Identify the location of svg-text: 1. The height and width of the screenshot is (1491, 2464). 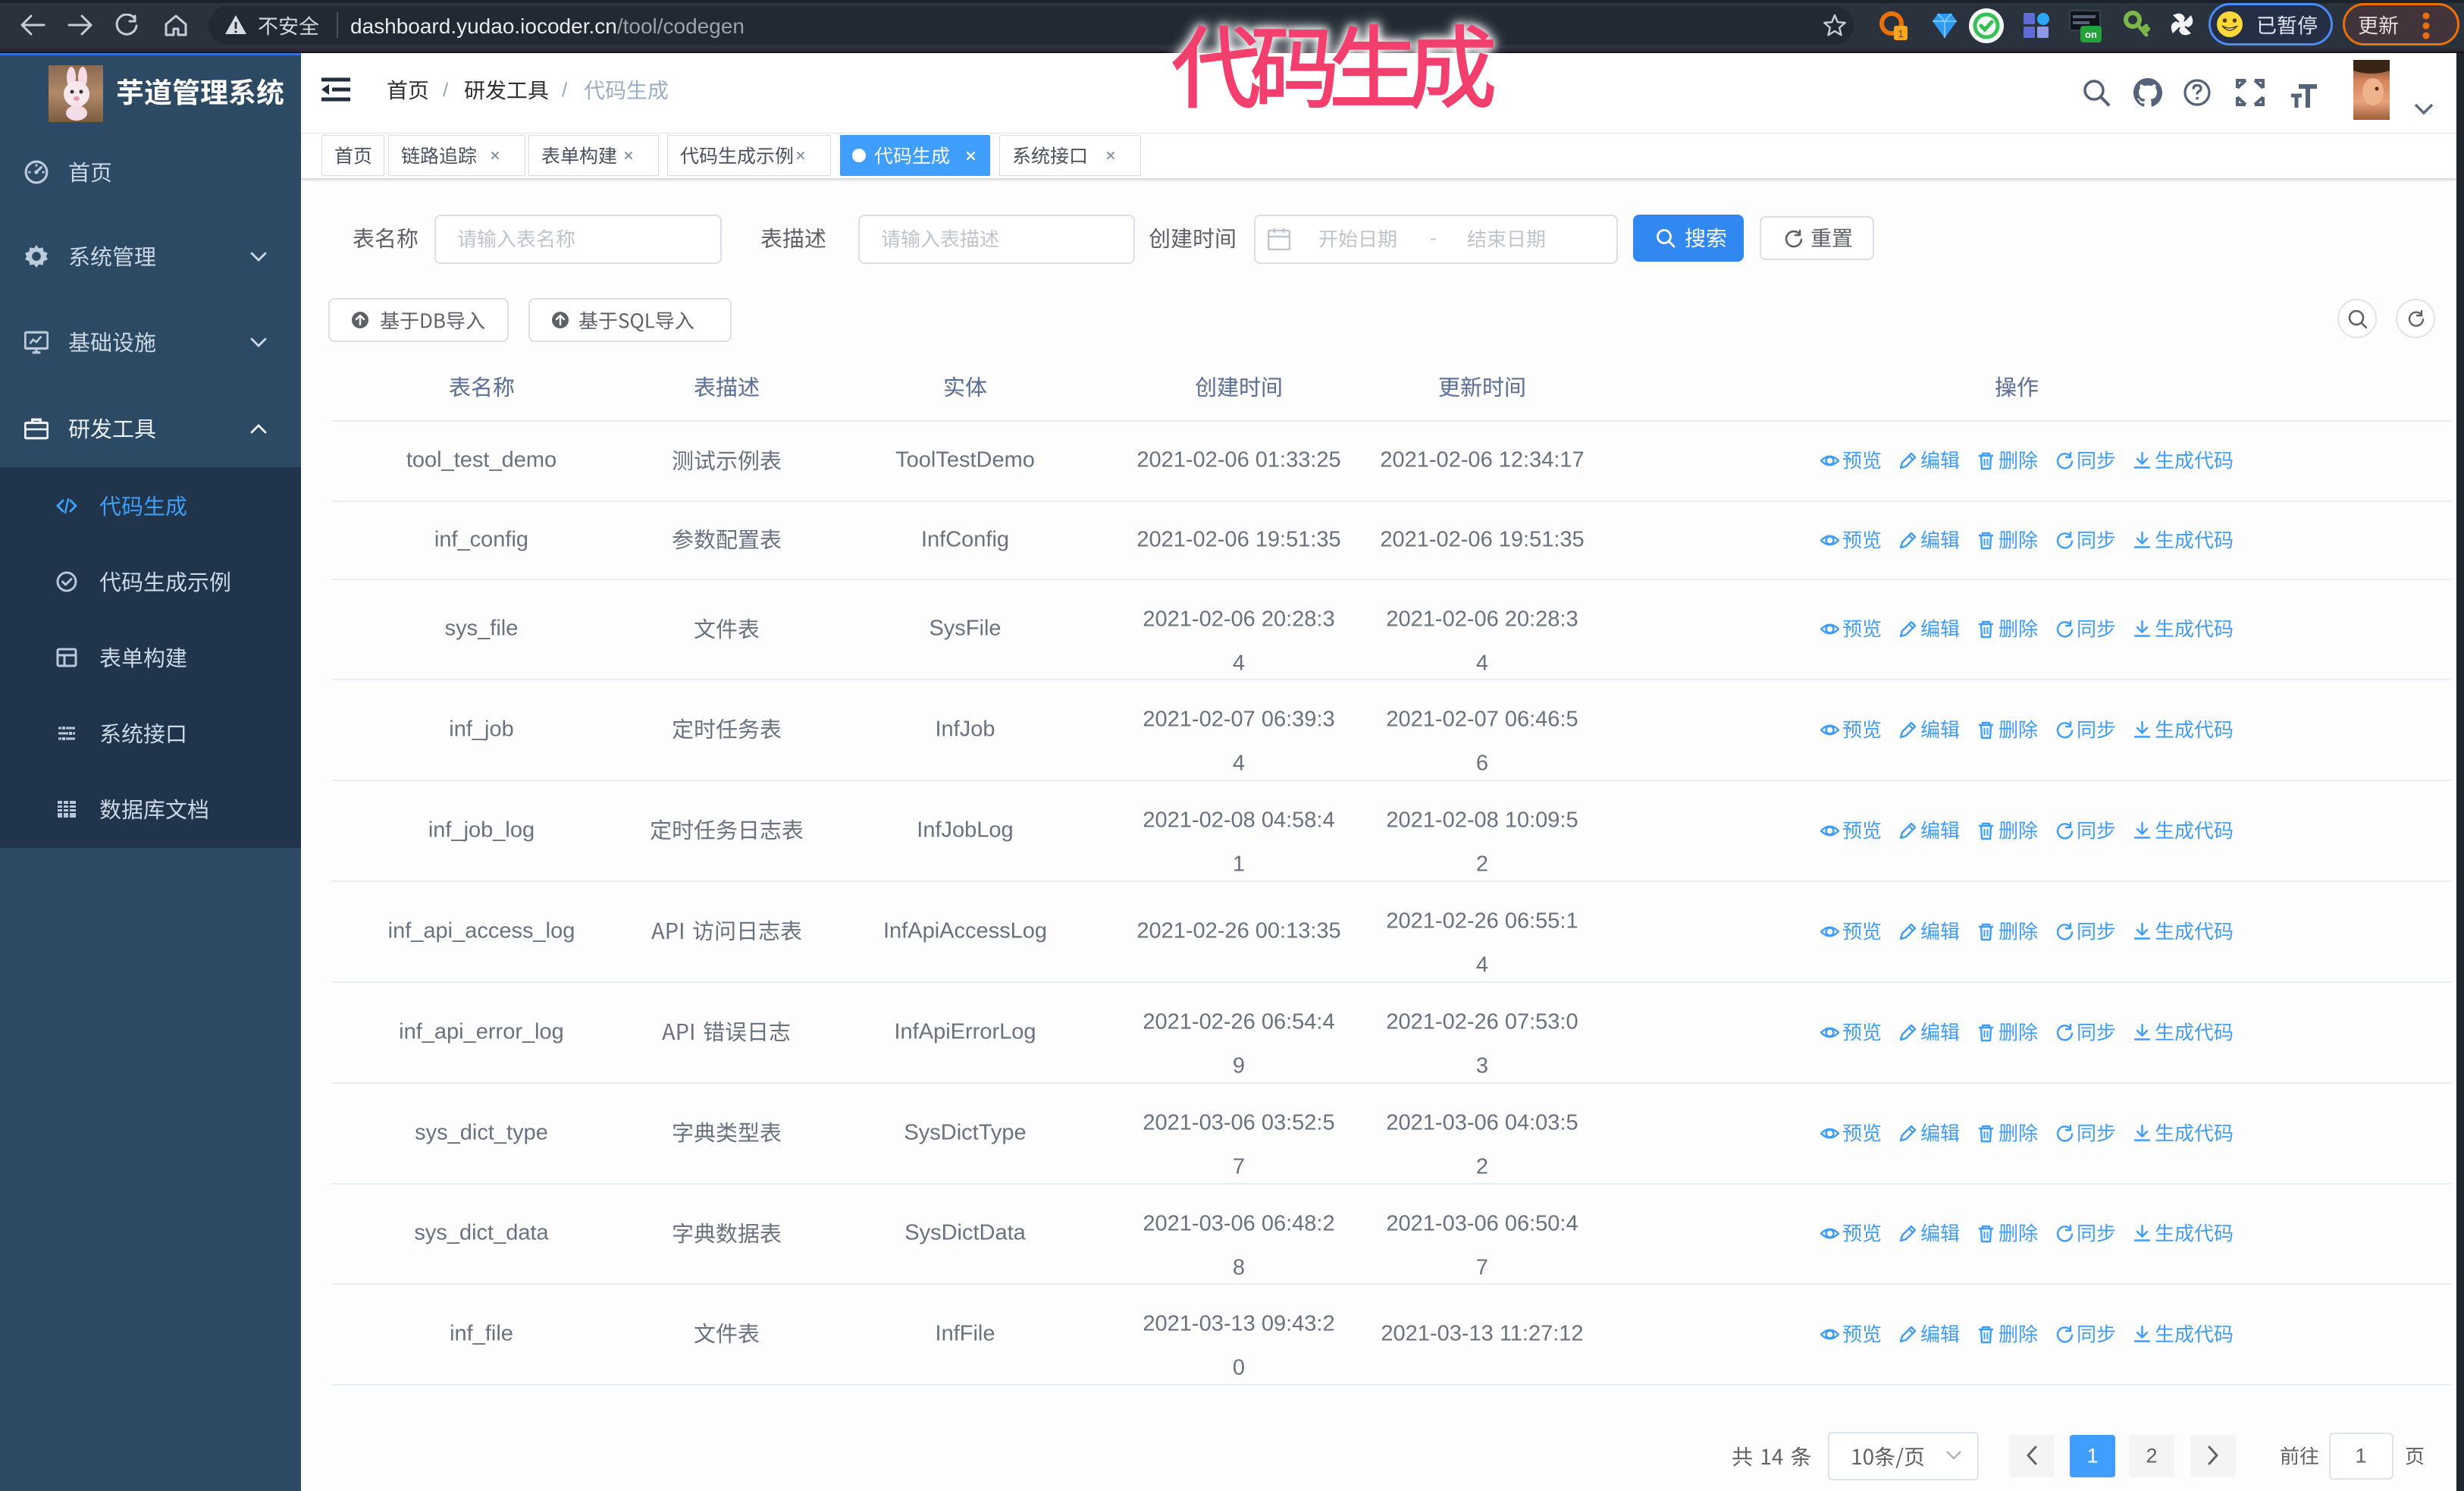
(1901, 33).